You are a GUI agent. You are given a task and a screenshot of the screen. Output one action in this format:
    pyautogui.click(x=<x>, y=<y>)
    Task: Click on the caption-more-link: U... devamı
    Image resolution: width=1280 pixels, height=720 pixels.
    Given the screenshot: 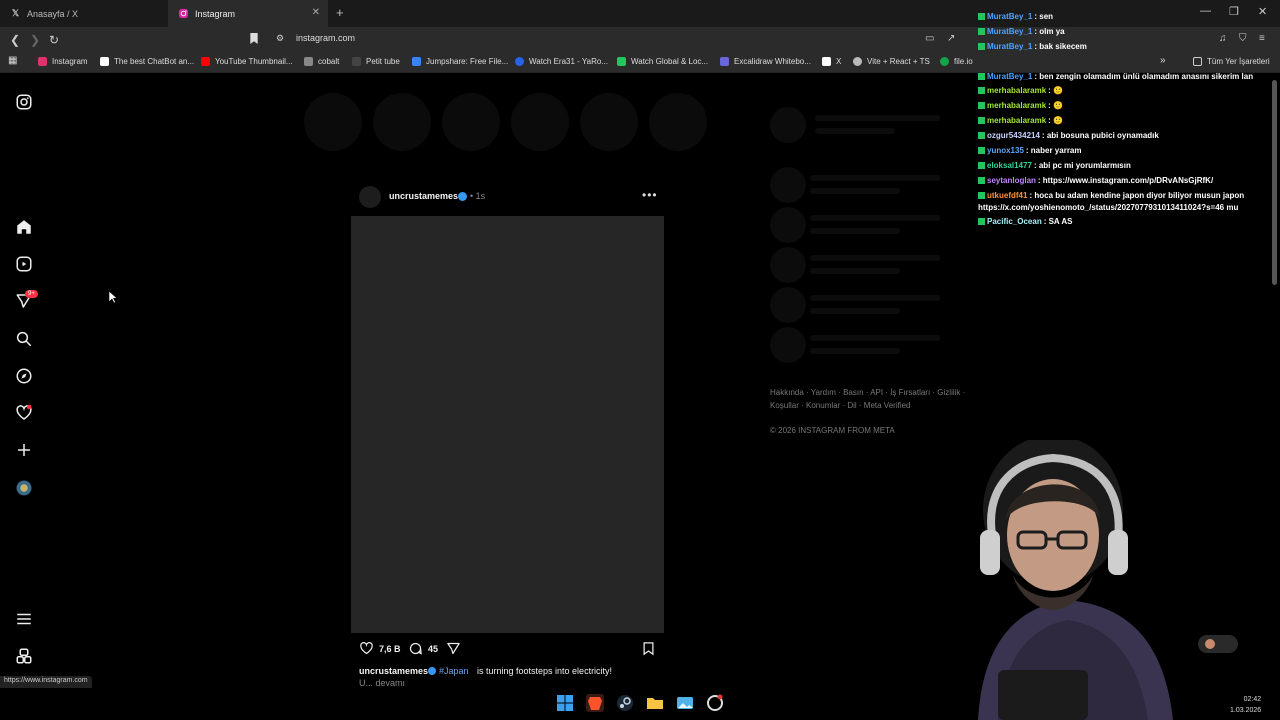 What is the action you would take?
    pyautogui.click(x=382, y=683)
    